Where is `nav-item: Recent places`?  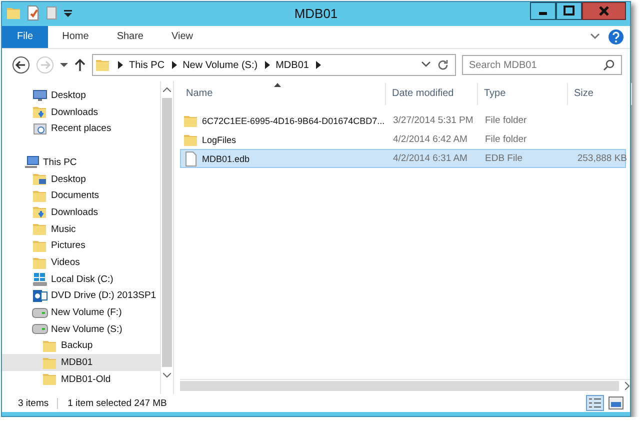 nav-item: Recent places is located at coordinates (81, 129).